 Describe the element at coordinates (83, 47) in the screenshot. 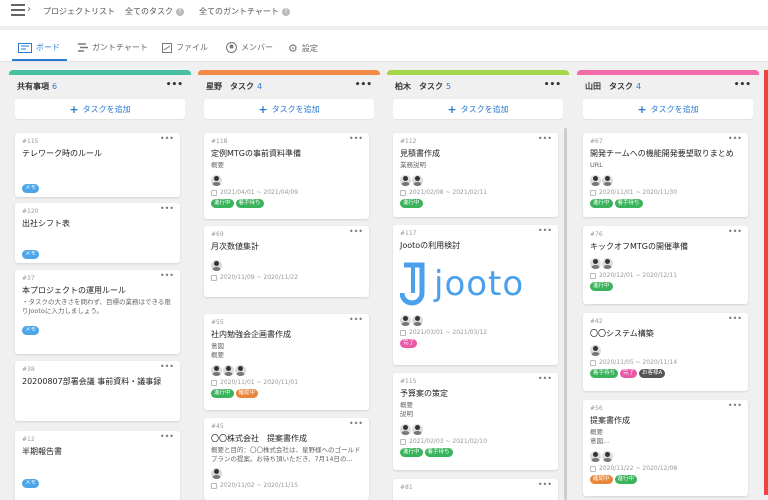

I see `gantt-icon` at that location.